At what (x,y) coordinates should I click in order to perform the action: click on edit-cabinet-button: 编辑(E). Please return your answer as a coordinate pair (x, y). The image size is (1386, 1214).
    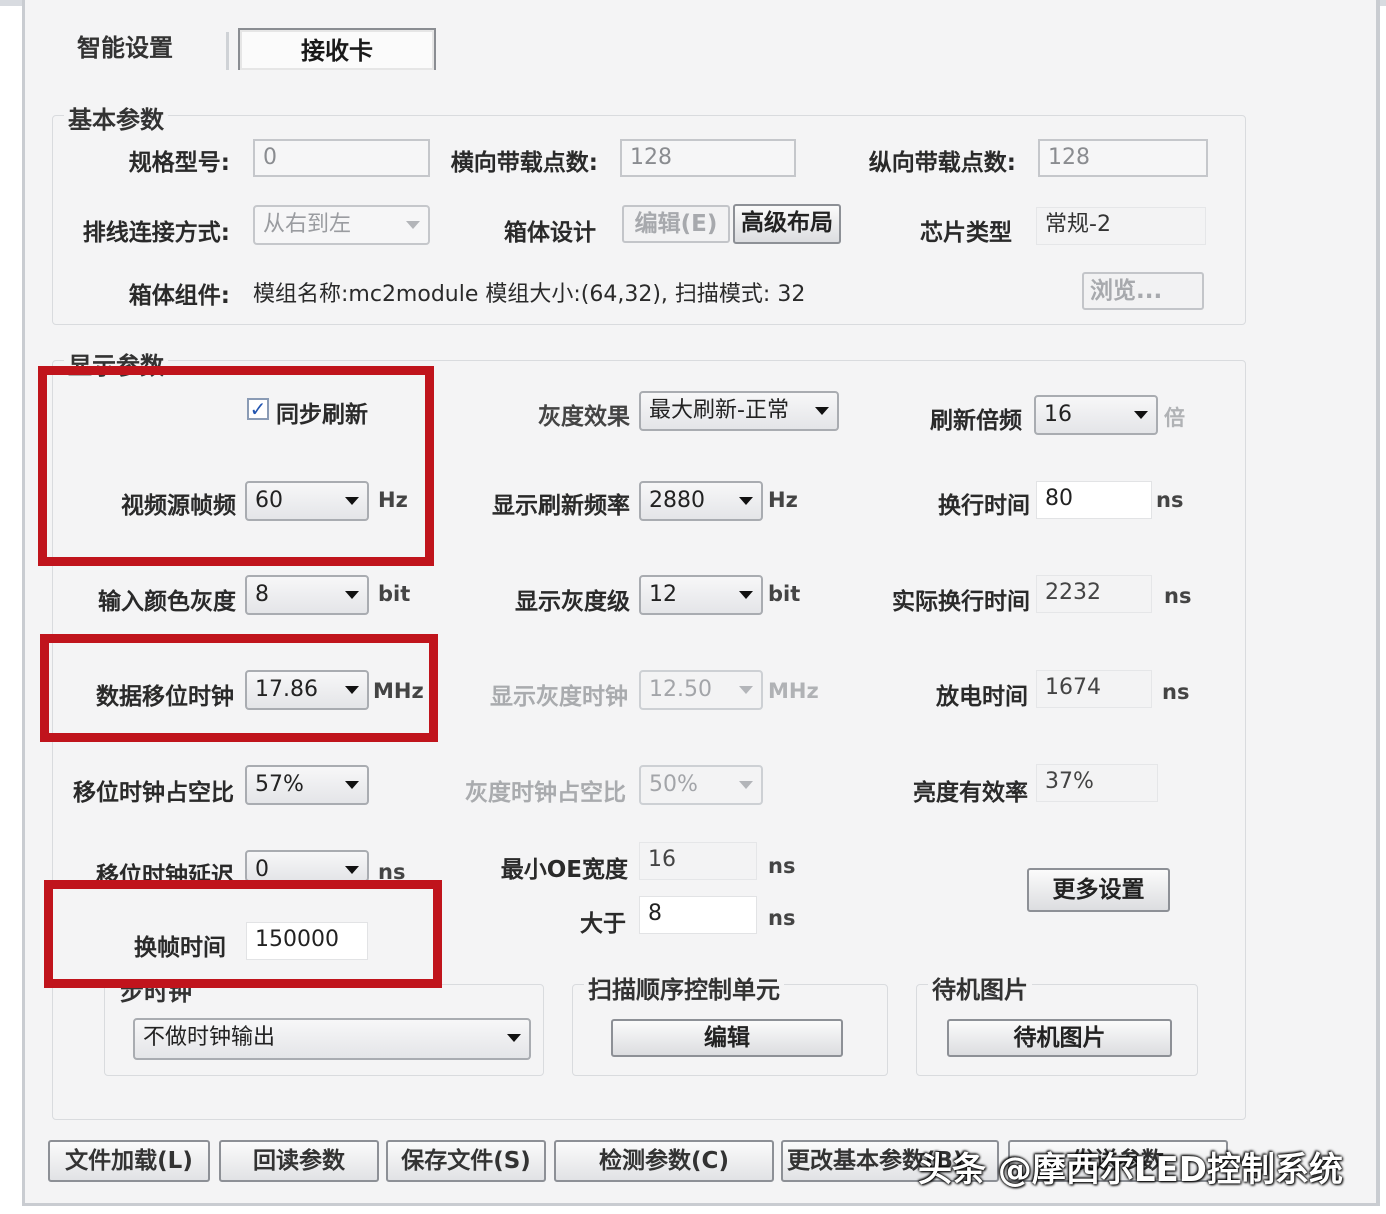
    Looking at the image, I should click on (676, 224).